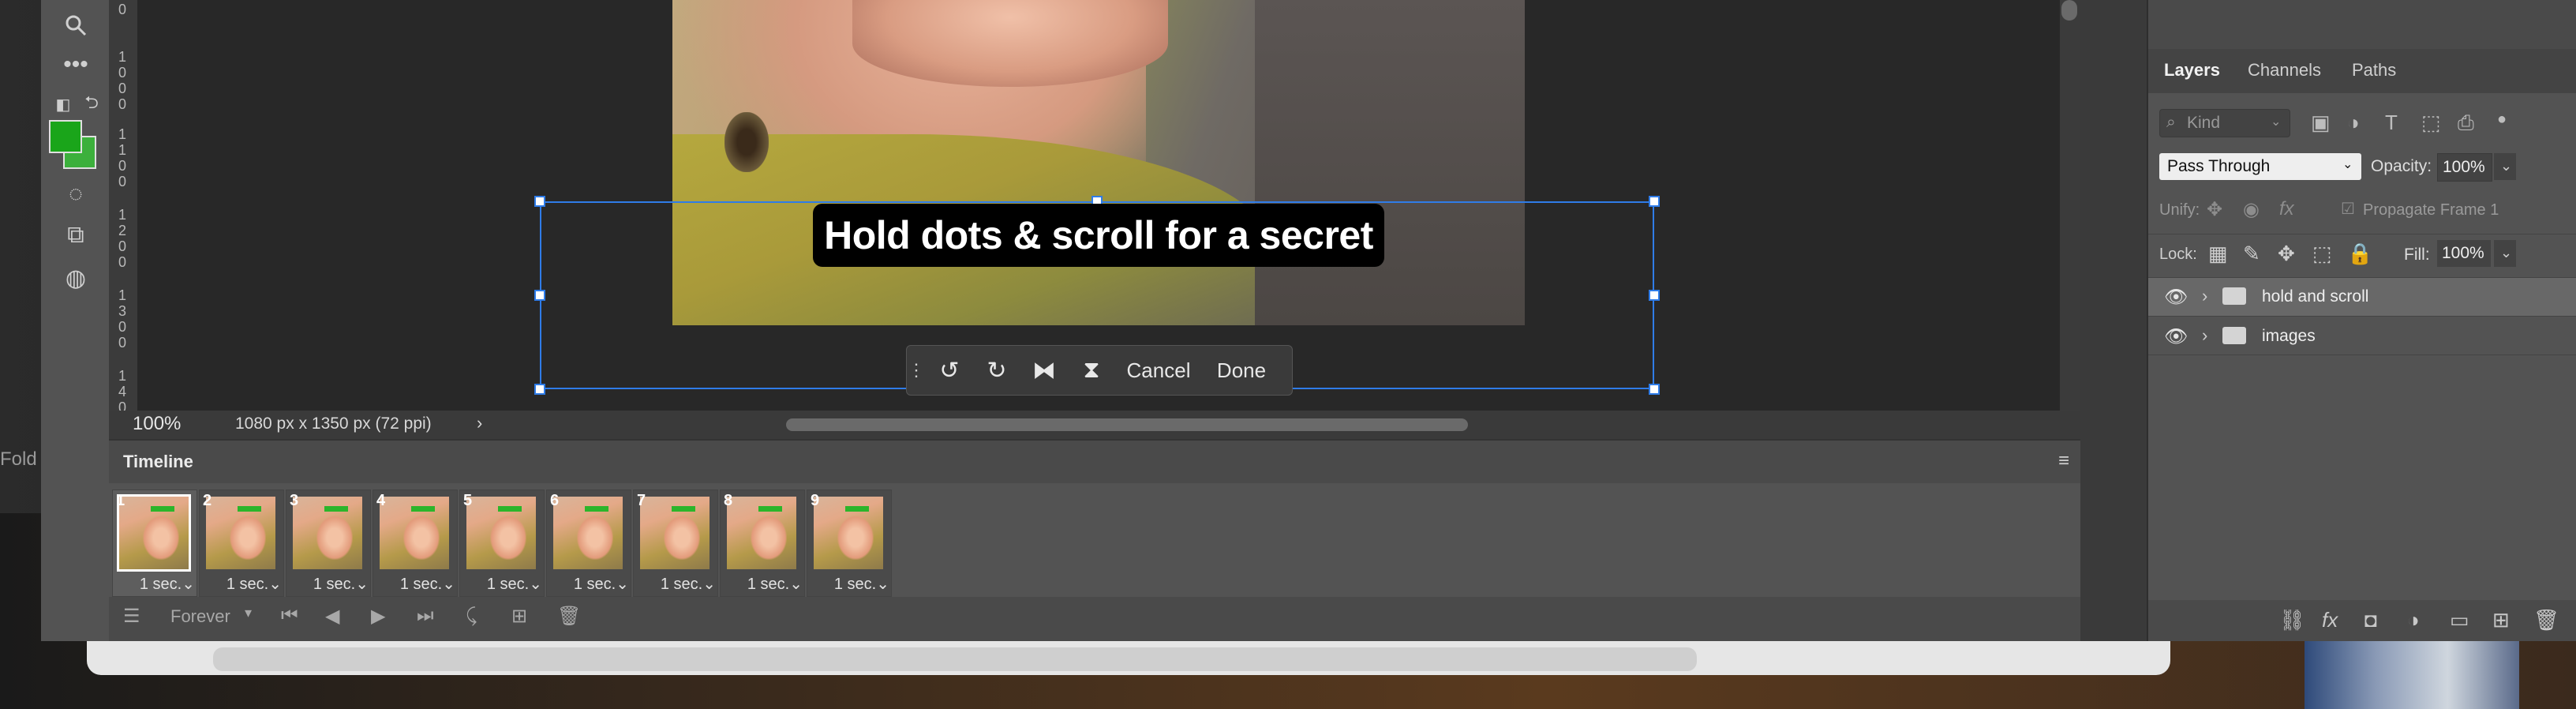 The width and height of the screenshot is (2576, 709). What do you see at coordinates (76, 25) in the screenshot?
I see `search-icon` at bounding box center [76, 25].